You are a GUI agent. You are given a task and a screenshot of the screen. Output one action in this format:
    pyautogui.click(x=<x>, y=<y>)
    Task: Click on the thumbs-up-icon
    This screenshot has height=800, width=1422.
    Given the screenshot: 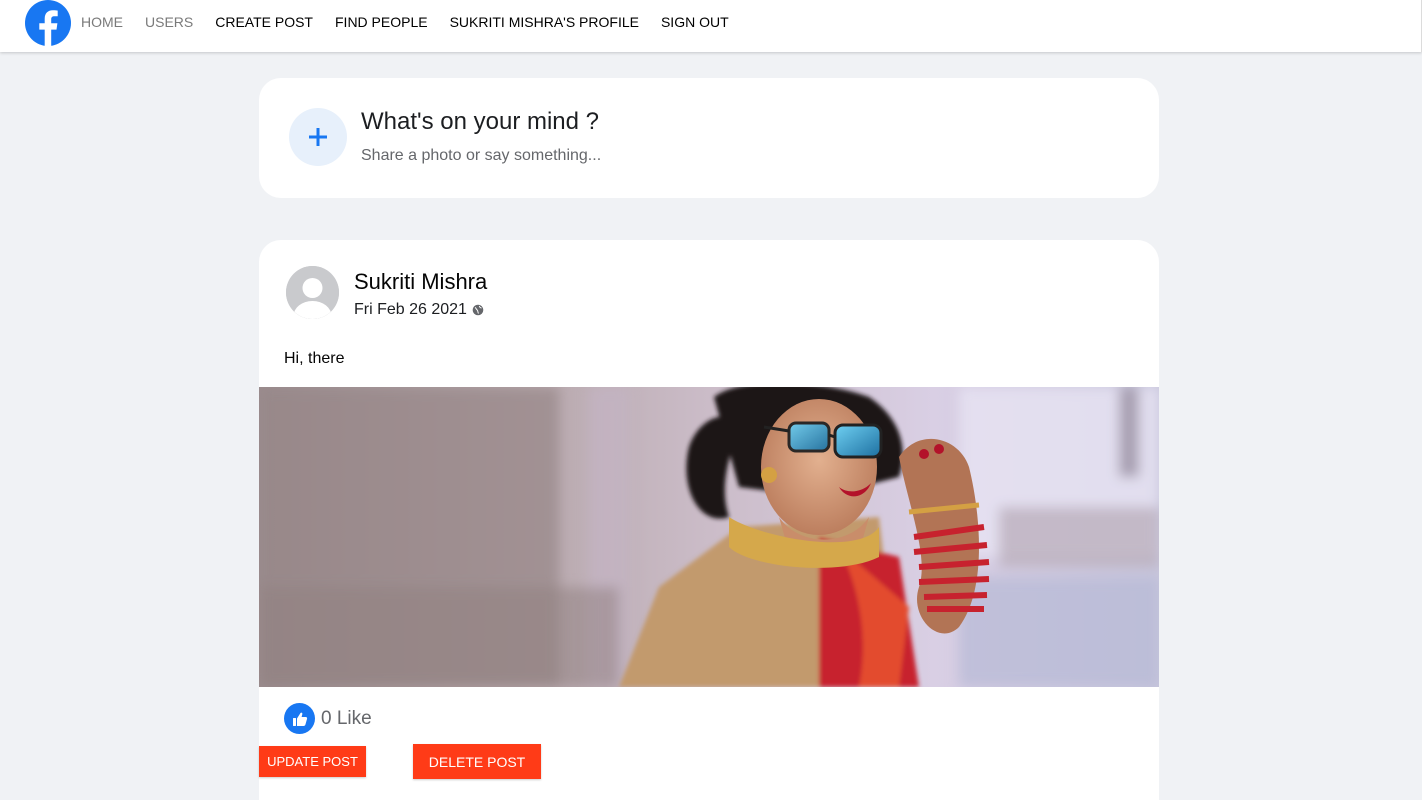 What is the action you would take?
    pyautogui.click(x=299, y=718)
    